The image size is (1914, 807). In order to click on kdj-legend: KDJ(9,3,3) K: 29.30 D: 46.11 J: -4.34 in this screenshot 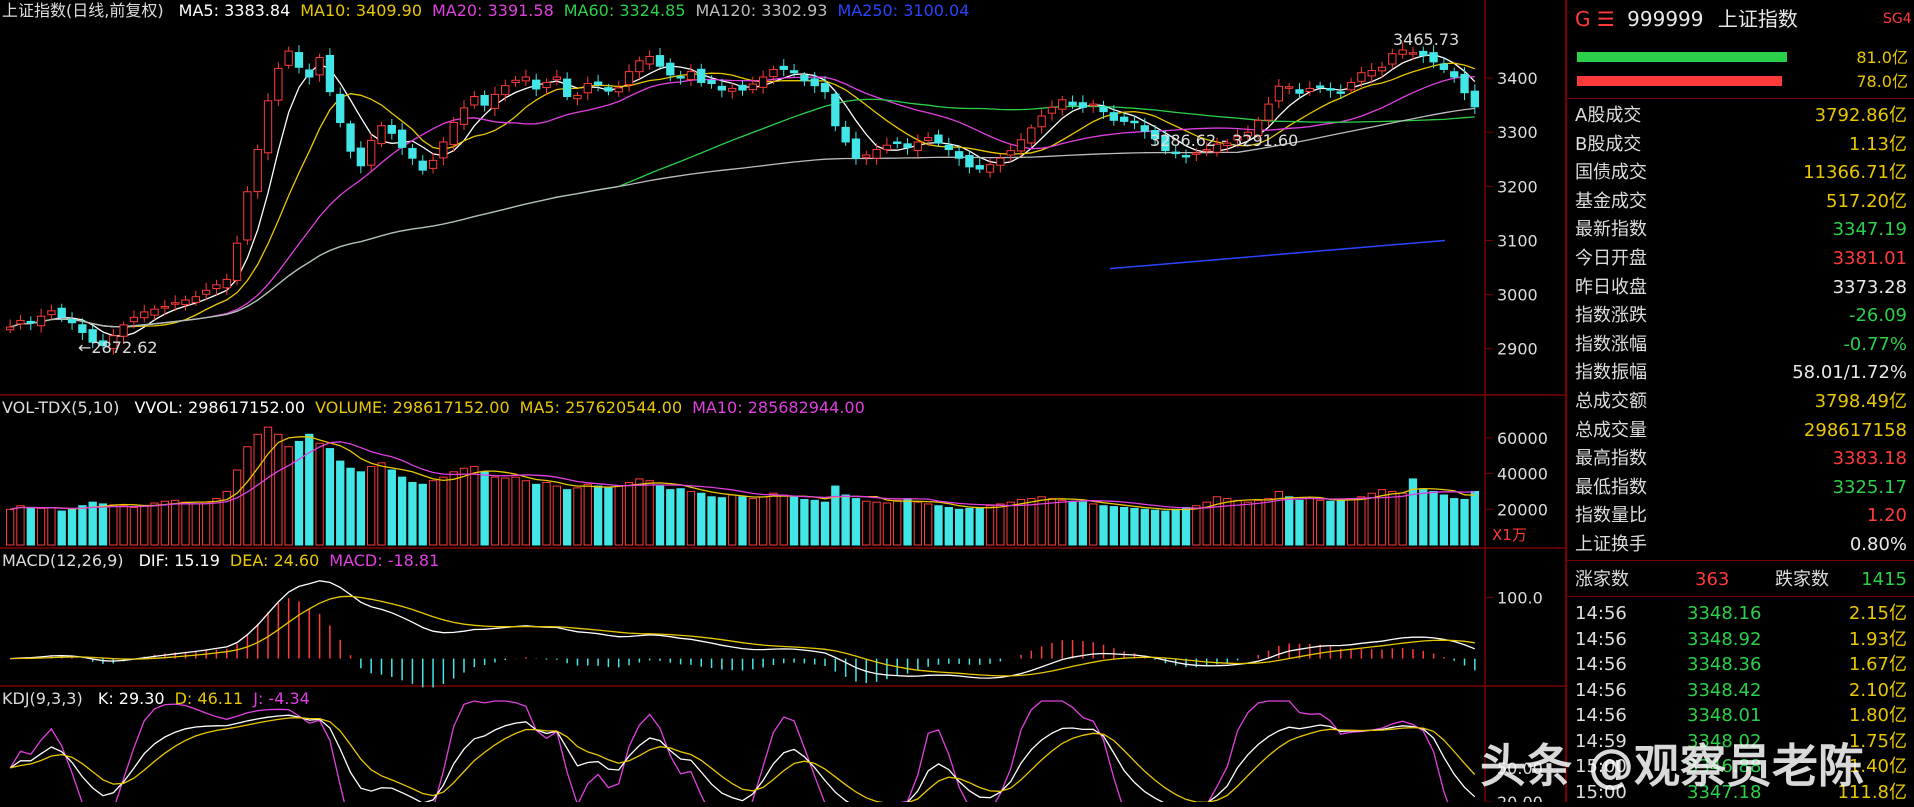, I will do `click(166, 699)`.